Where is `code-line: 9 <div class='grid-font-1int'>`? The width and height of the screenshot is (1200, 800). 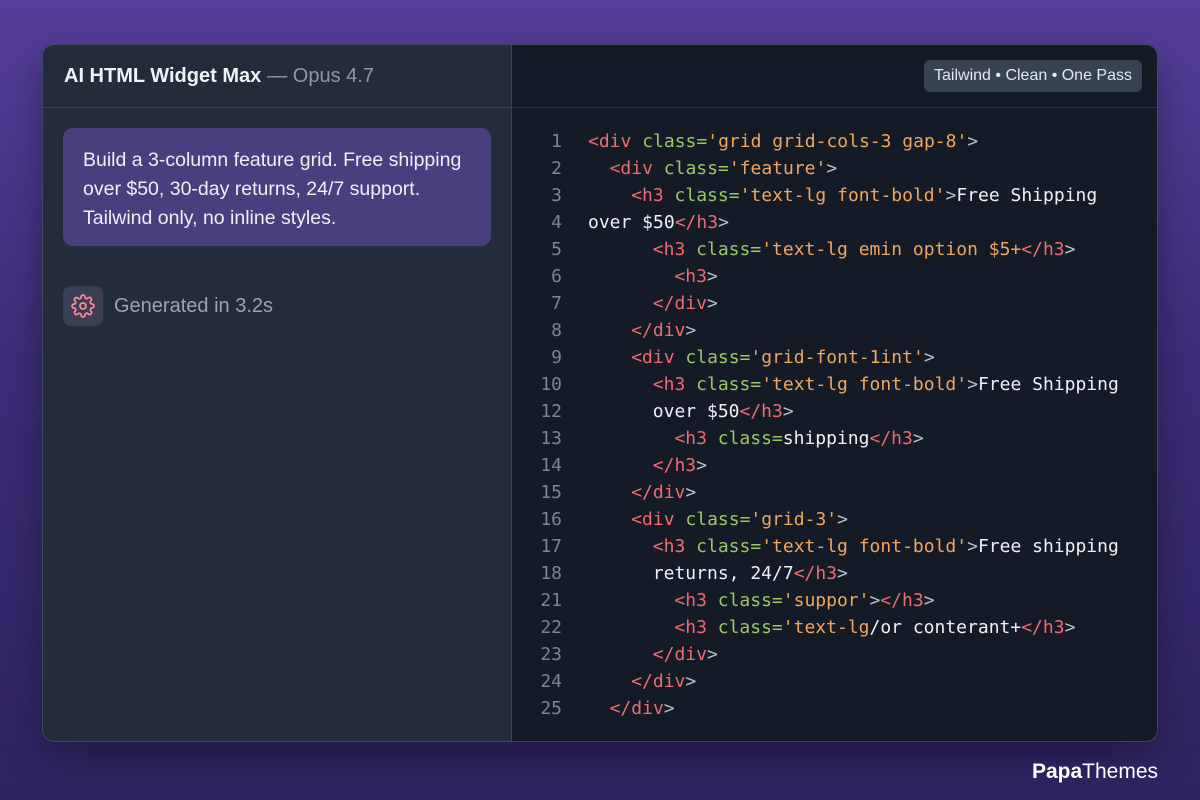
code-line: 9 <div class='grid-font-1int'> is located at coordinates (834, 357).